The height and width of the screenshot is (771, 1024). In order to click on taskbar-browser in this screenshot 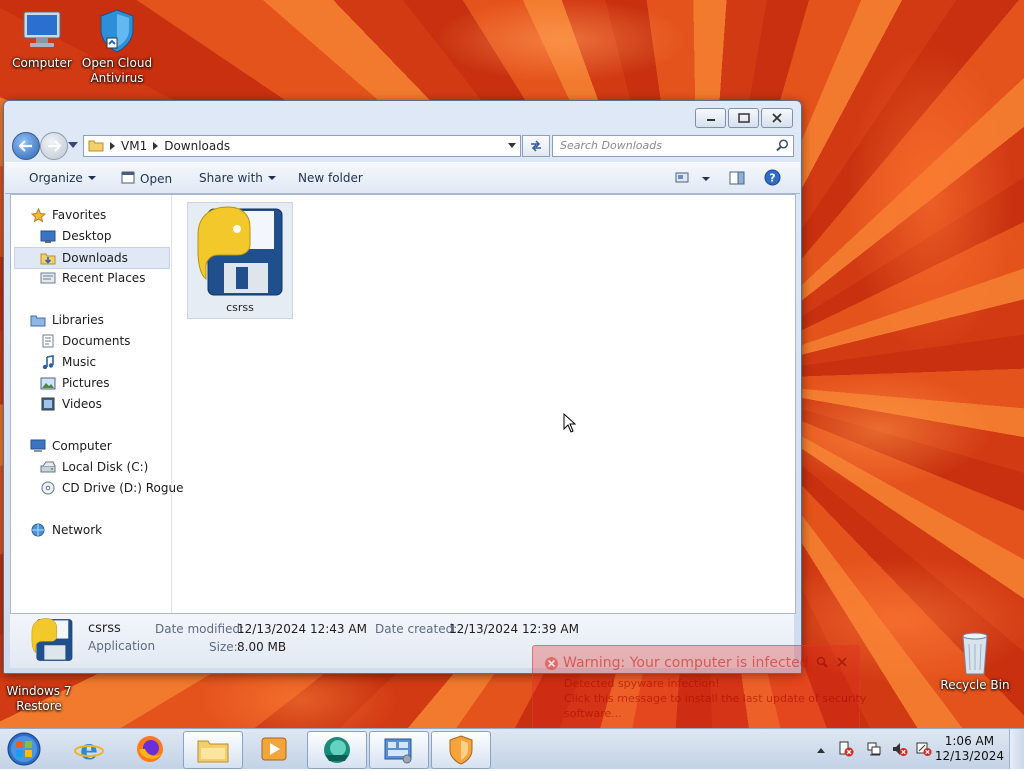, I will do `click(337, 750)`.